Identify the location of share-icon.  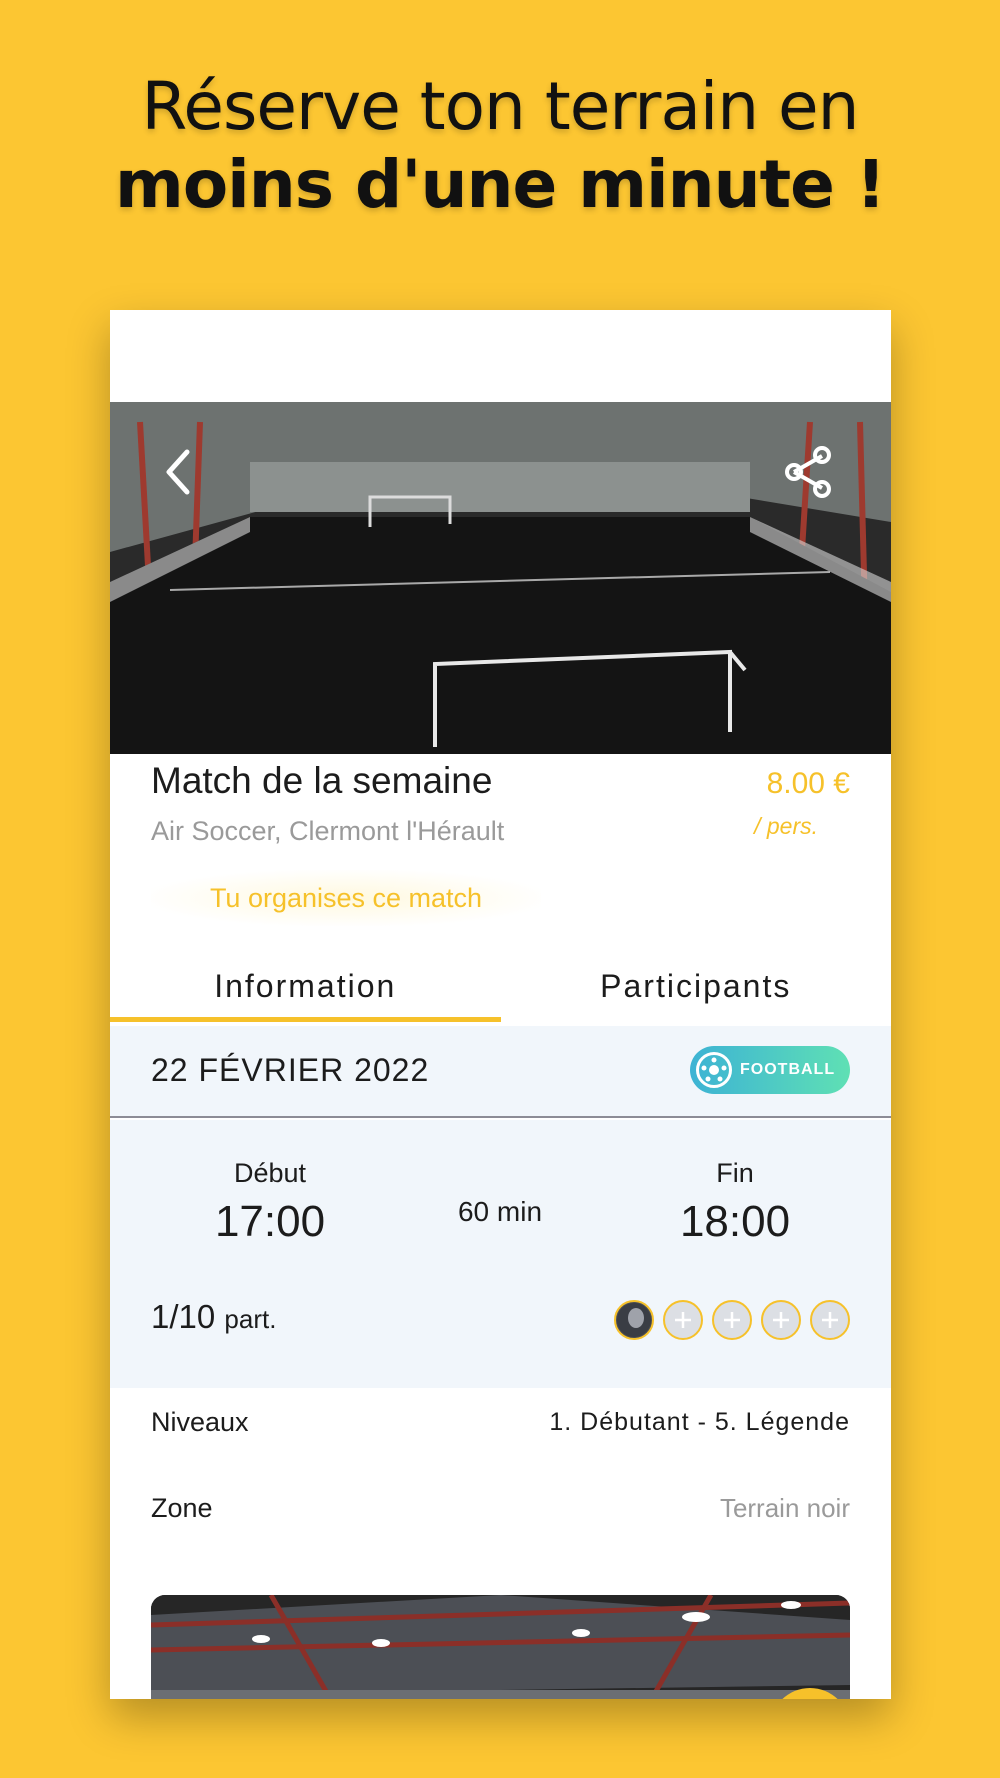
(808, 472).